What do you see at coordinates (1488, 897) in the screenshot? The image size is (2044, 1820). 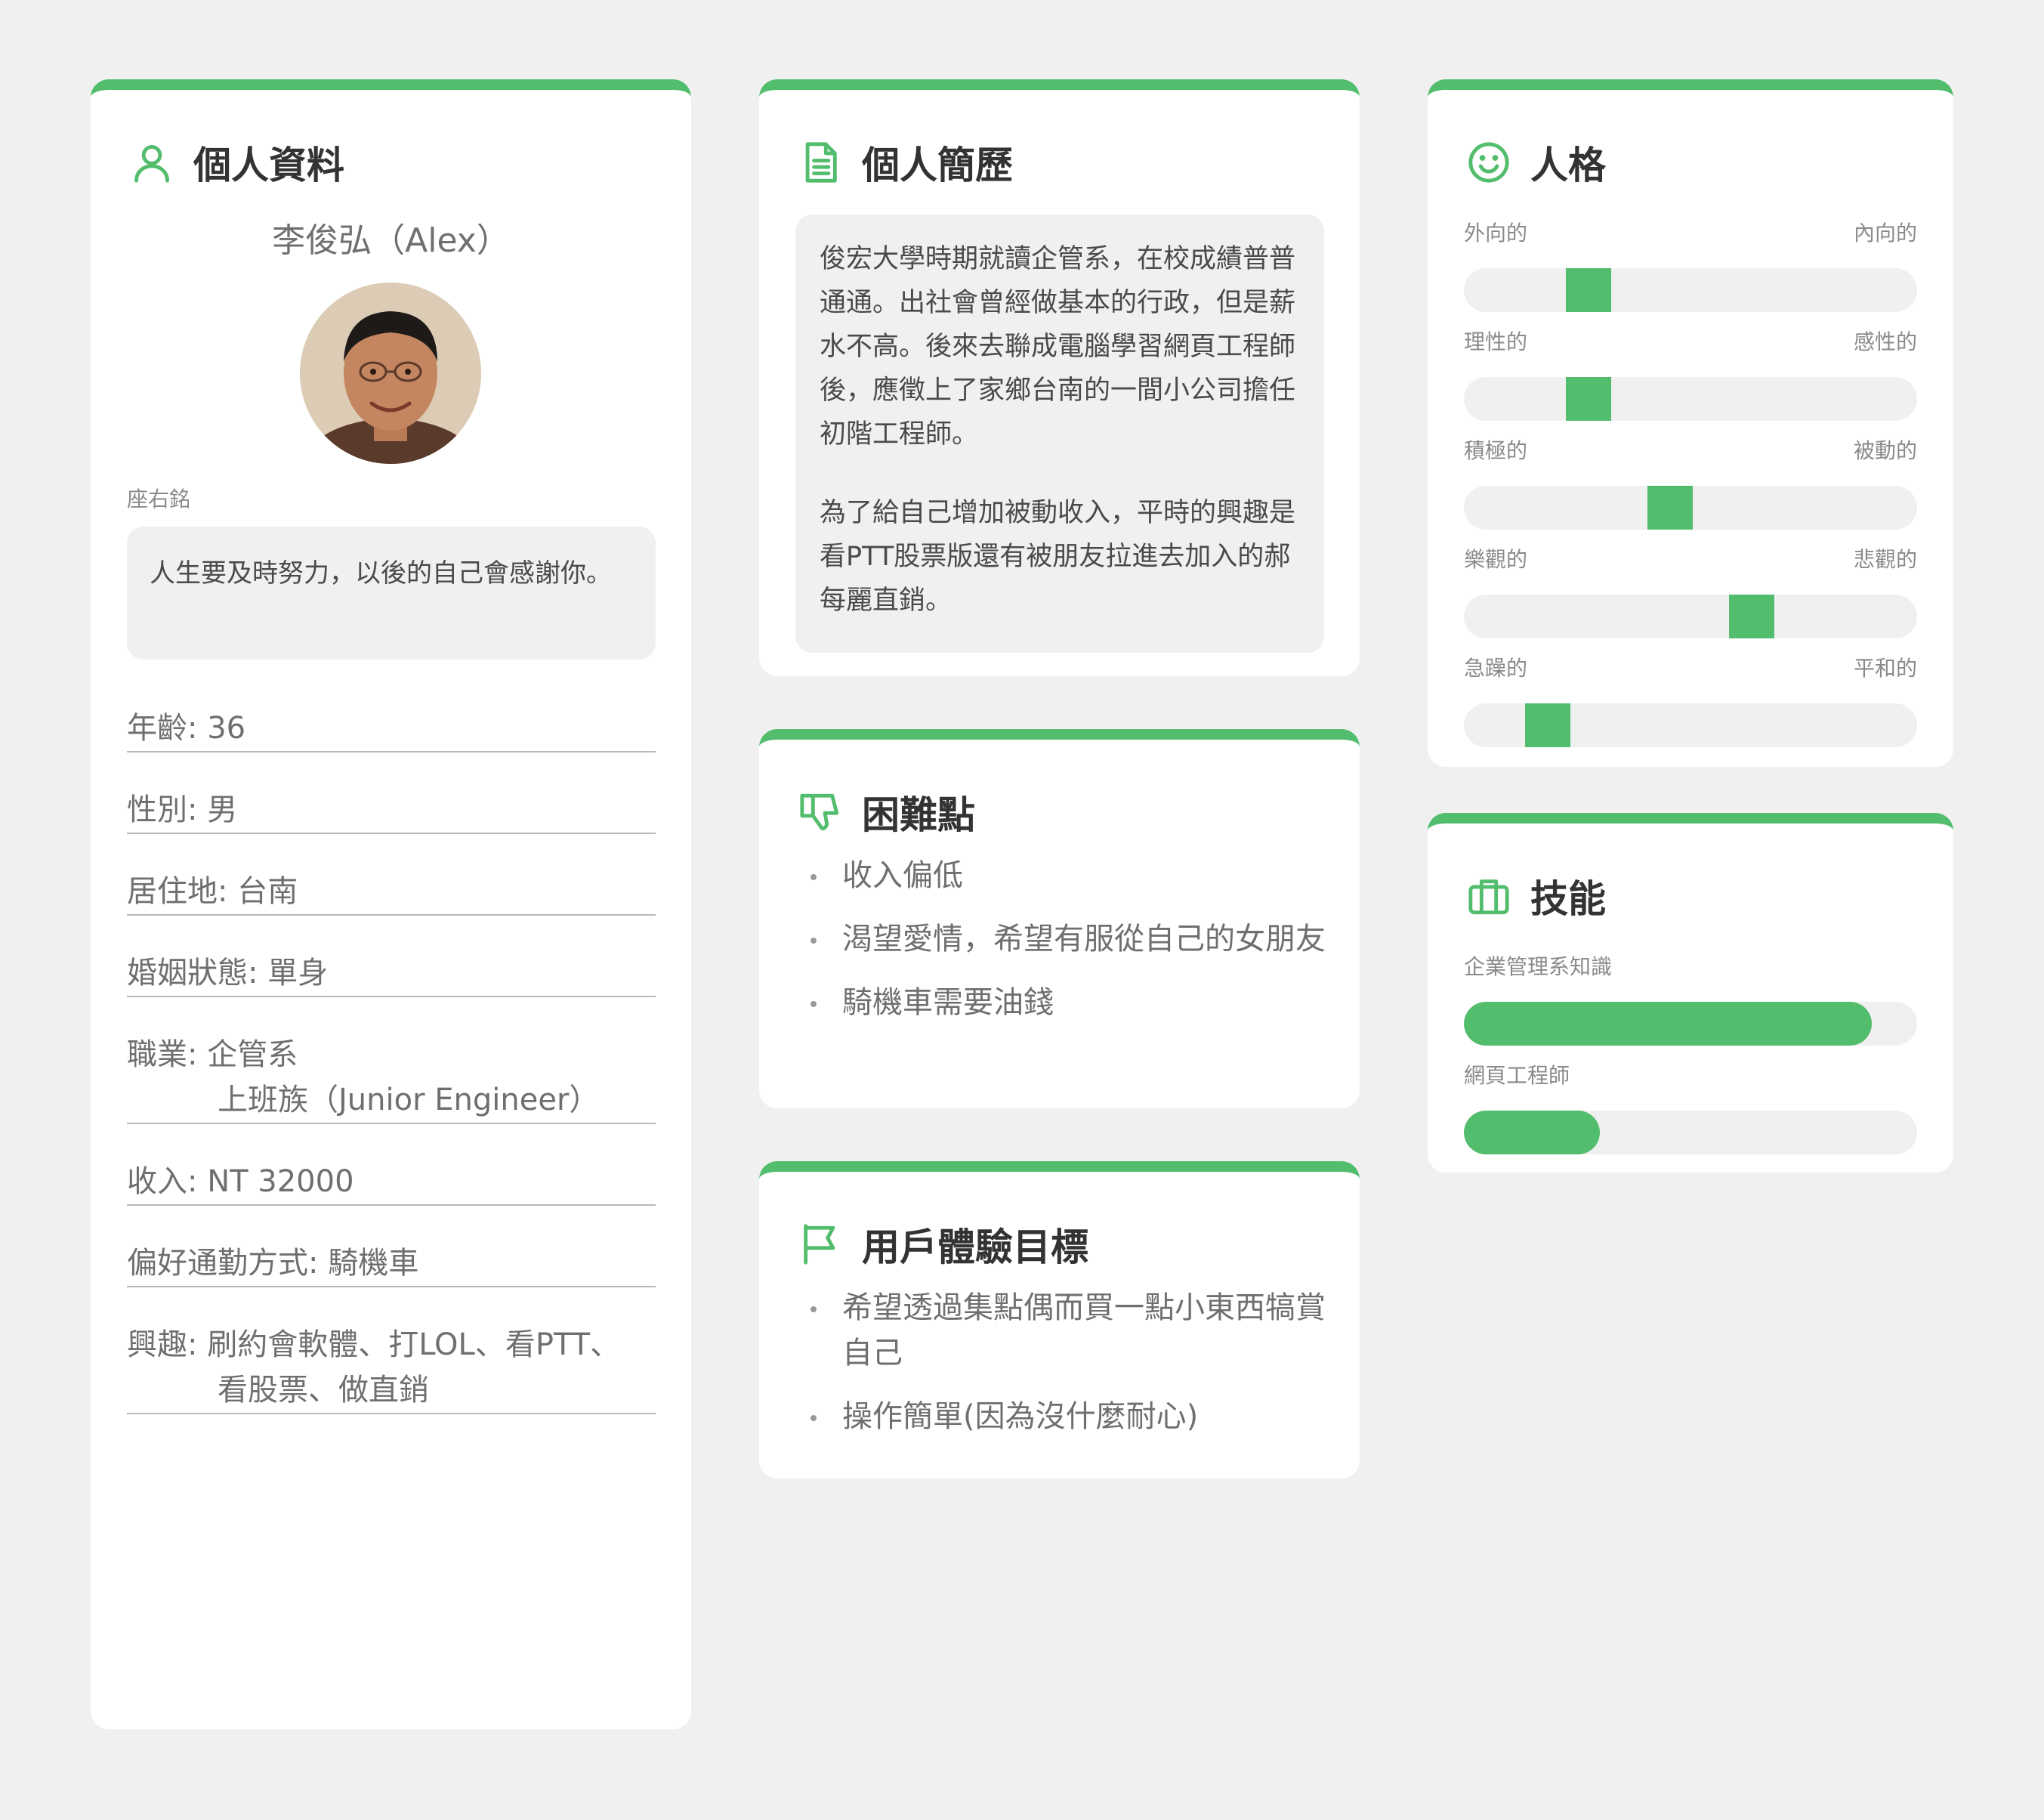 I see `briefcase-icon` at bounding box center [1488, 897].